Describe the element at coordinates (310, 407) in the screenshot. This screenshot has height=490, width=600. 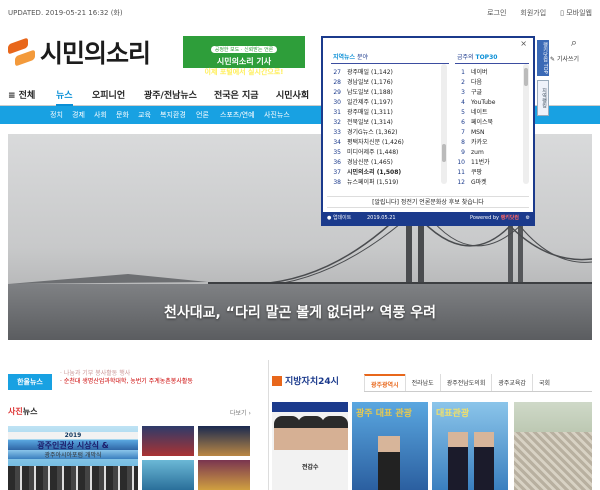
I see `tile-header-bar` at that location.